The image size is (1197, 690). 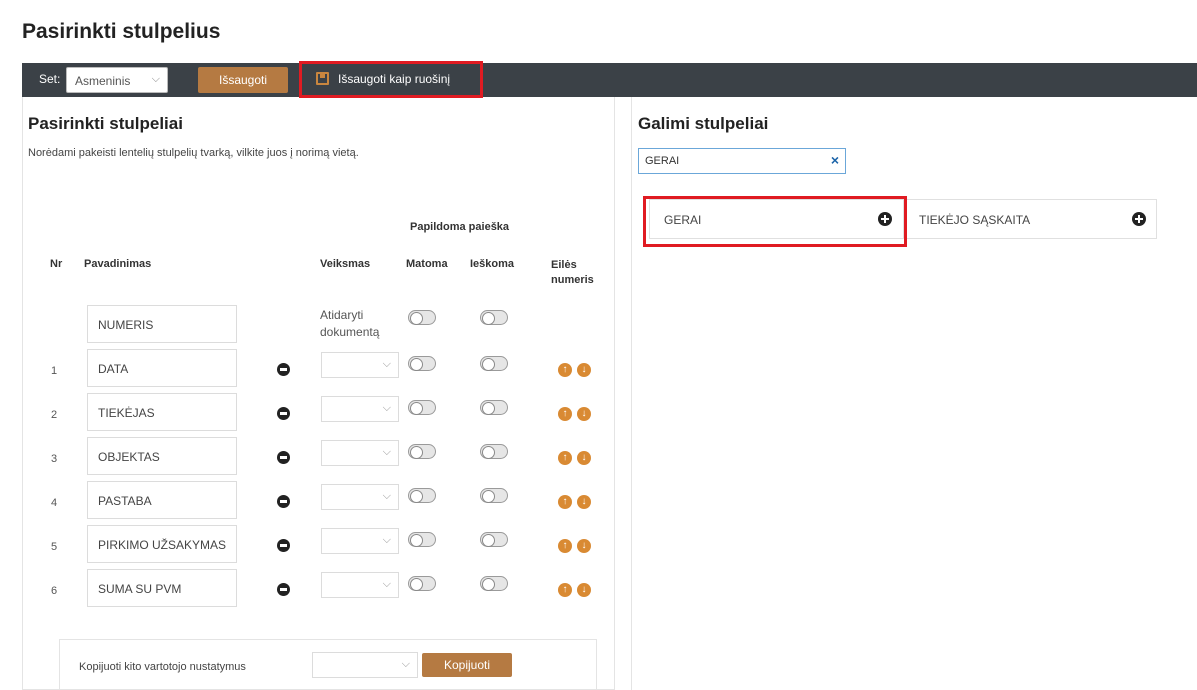 I want to click on column-item: OBJEKTAS, so click(x=162, y=456).